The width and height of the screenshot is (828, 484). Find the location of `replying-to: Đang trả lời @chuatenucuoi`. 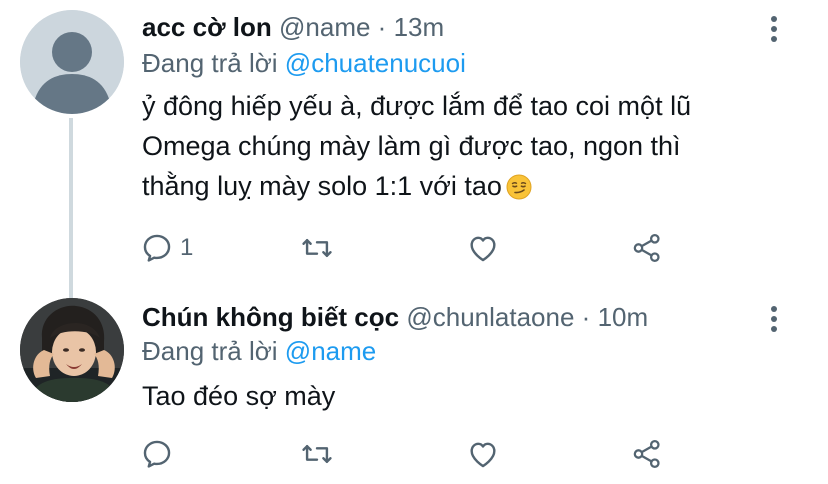

replying-to: Đang trả lời @chuatenucuoi is located at coordinates (304, 63).